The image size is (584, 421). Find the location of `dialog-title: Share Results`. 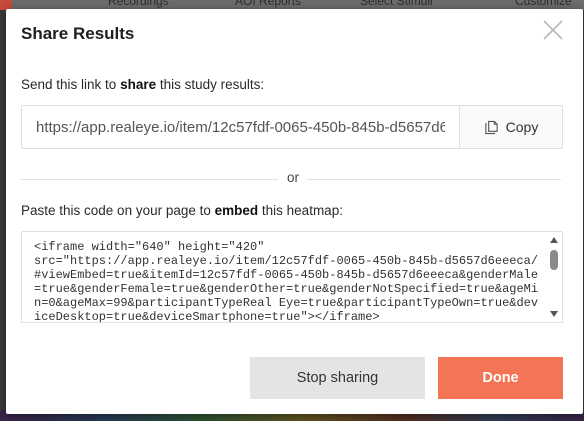

dialog-title: Share Results is located at coordinates (78, 33).